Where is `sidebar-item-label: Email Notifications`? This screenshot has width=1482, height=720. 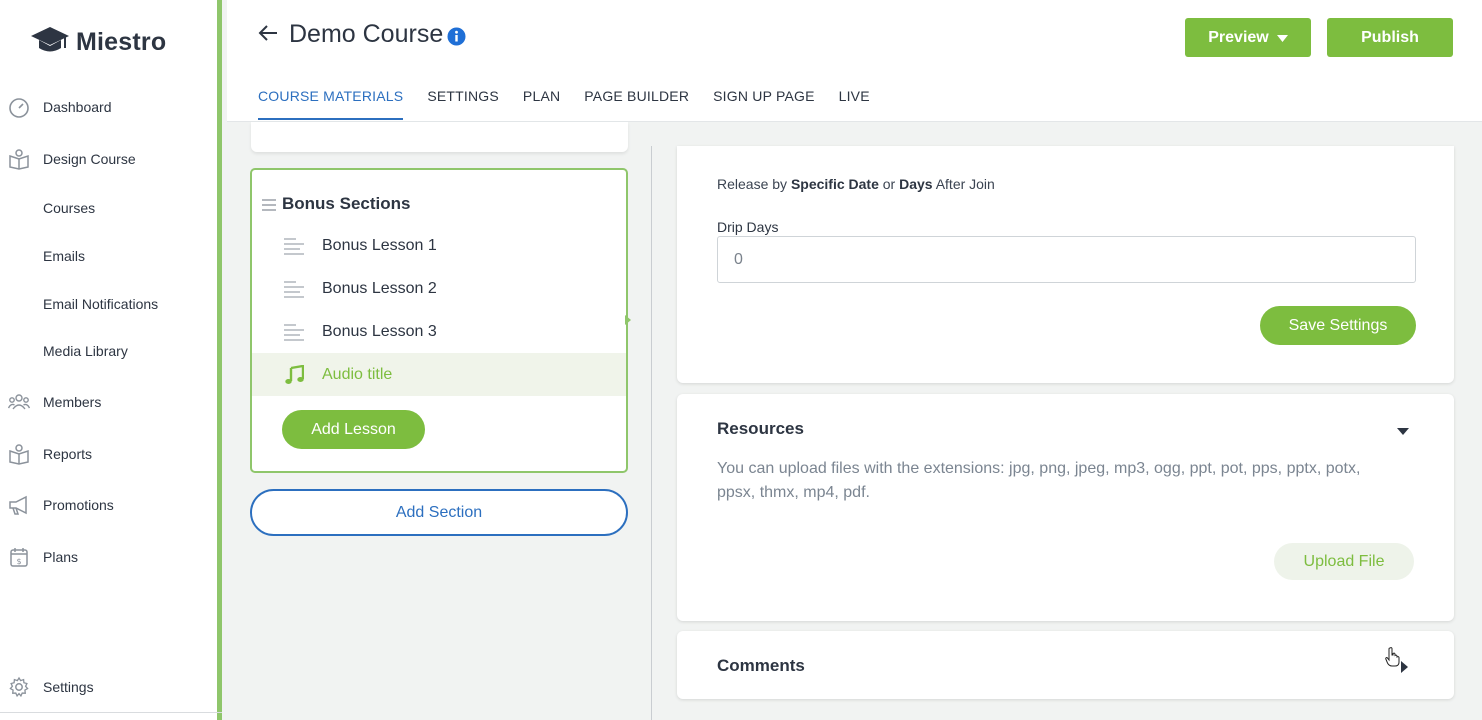
sidebar-item-label: Email Notifications is located at coordinates (101, 304).